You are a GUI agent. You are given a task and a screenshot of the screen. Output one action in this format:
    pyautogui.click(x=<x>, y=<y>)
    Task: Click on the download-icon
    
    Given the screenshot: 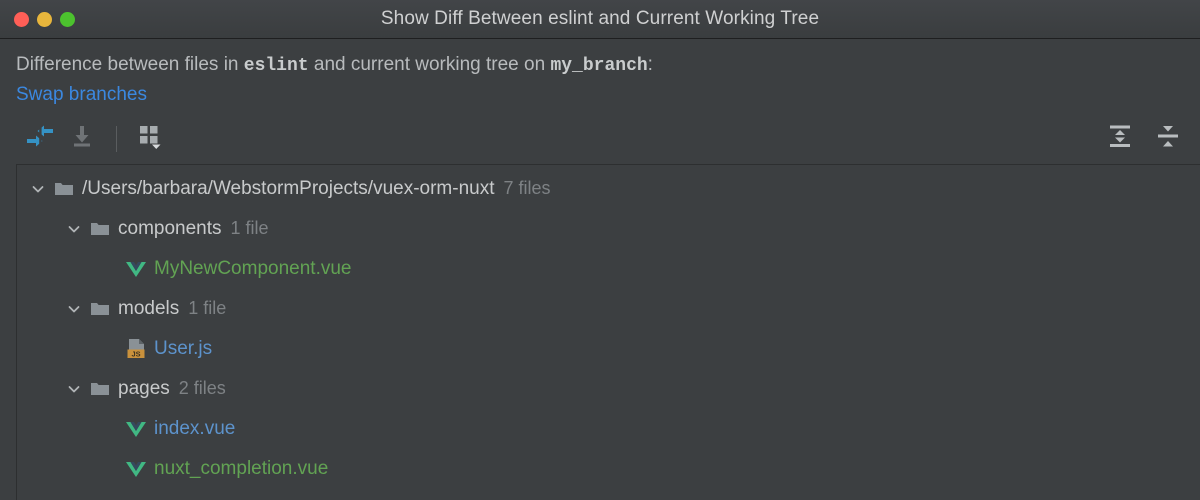 What is the action you would take?
    pyautogui.click(x=82, y=138)
    